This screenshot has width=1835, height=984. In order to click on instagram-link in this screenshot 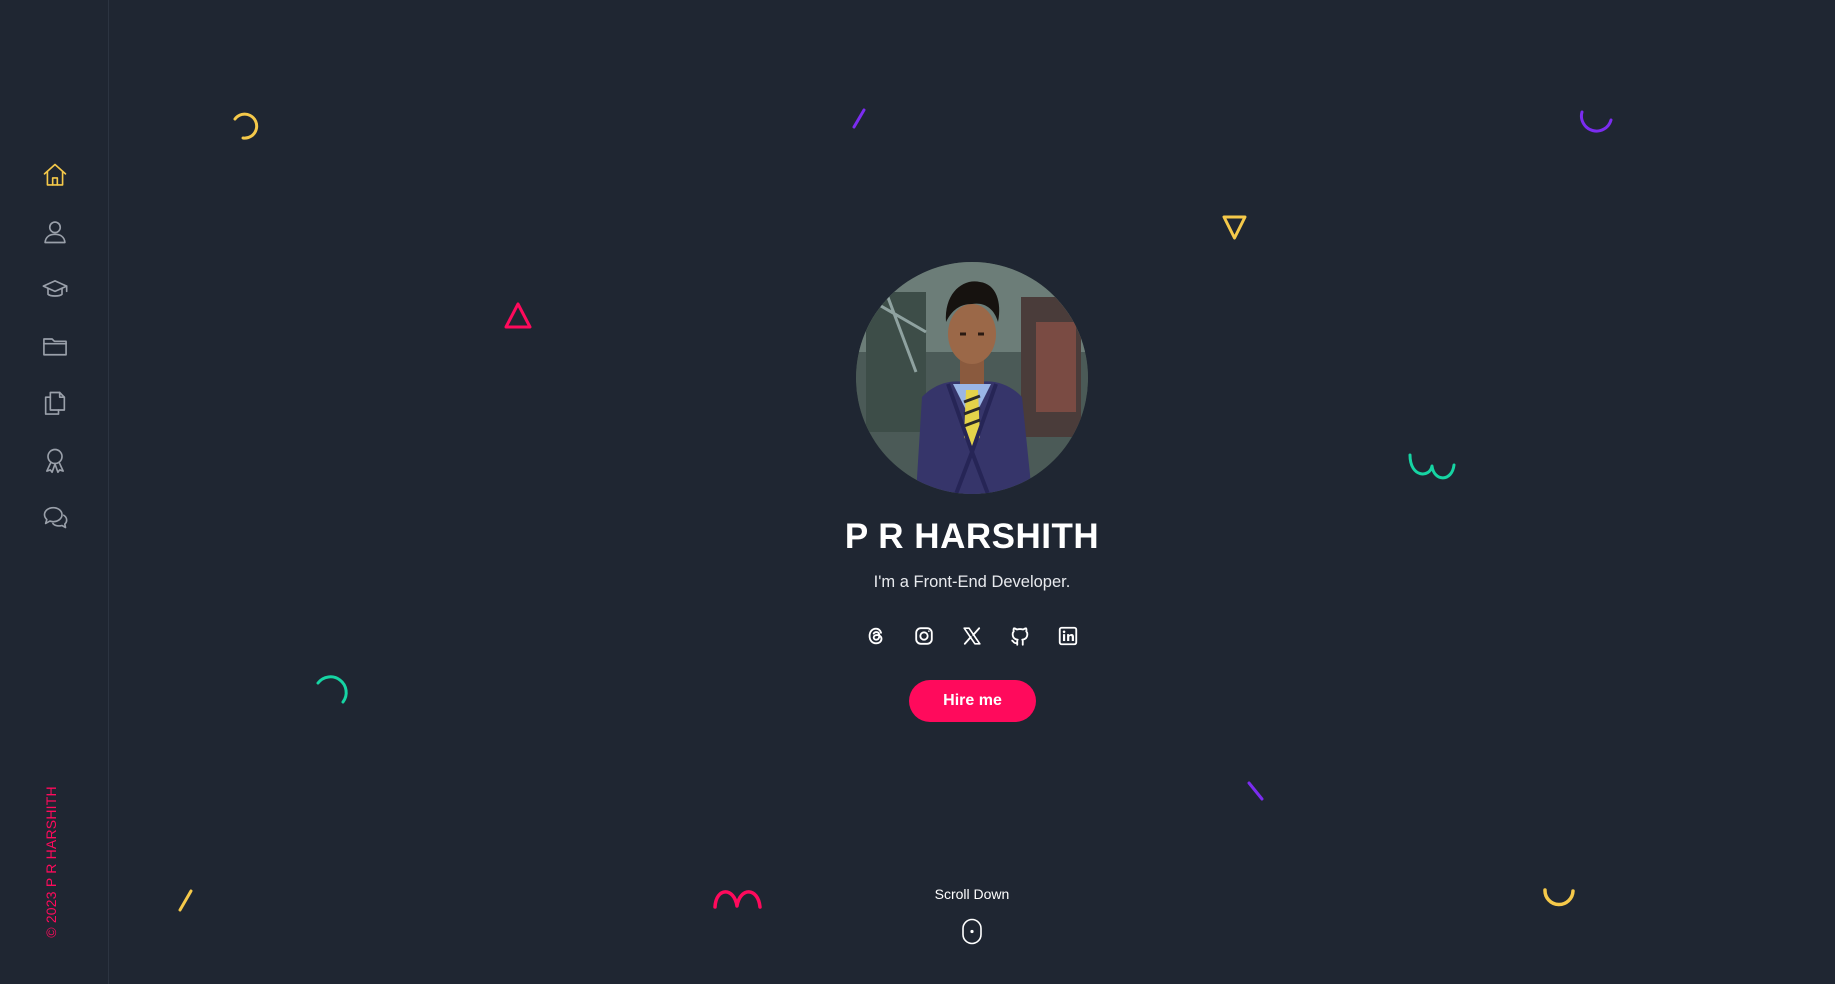, I will do `click(924, 636)`.